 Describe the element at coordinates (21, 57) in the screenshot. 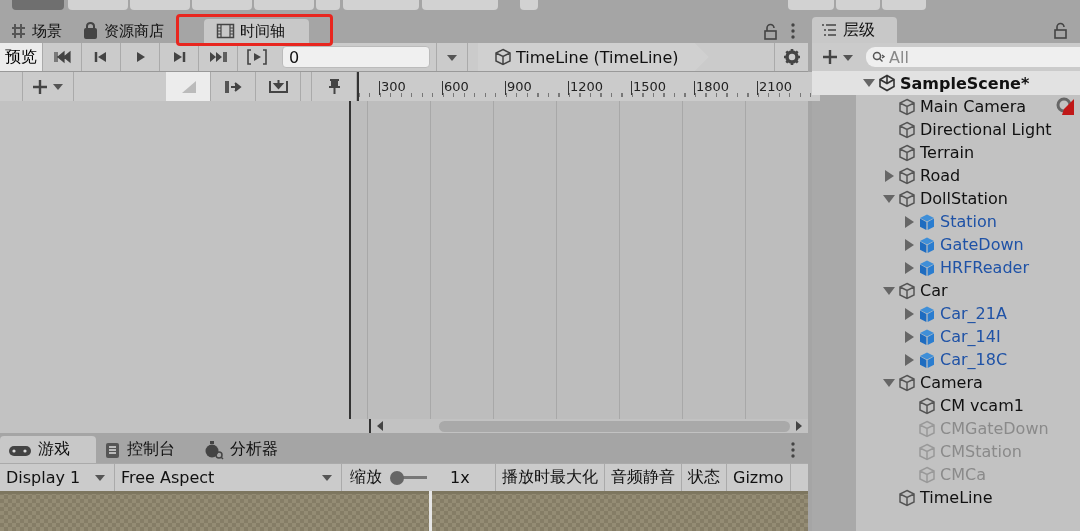

I see `preview-button: 预览` at that location.